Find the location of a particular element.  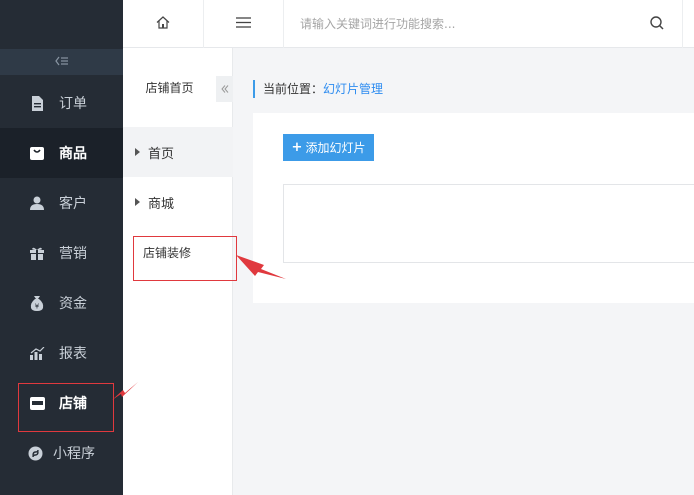

sidebar-item-customers: 客户 is located at coordinates (61, 203).